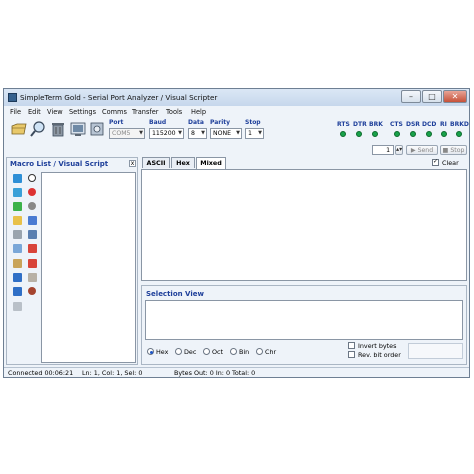 The height and width of the screenshot is (474, 474). What do you see at coordinates (453, 150) in the screenshot?
I see `stop-button: ■ Stop` at bounding box center [453, 150].